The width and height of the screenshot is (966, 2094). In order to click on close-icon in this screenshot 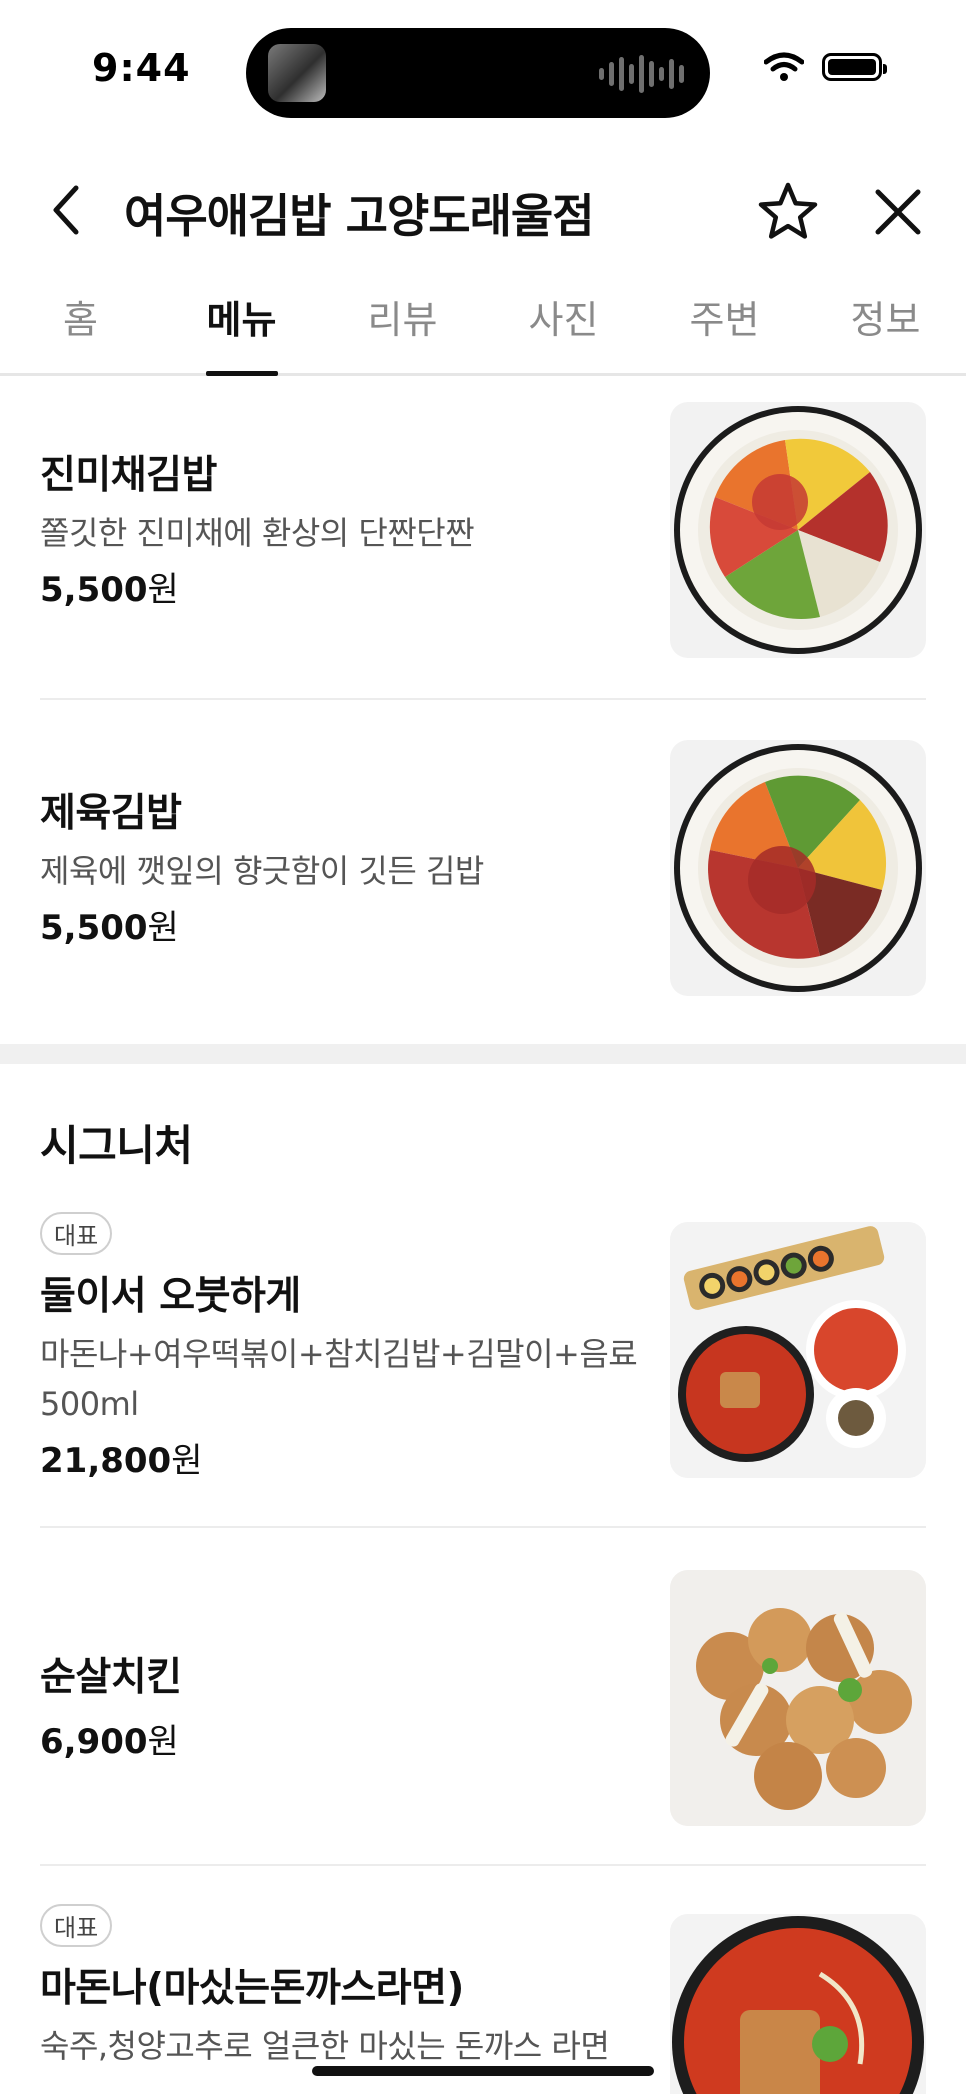, I will do `click(898, 212)`.